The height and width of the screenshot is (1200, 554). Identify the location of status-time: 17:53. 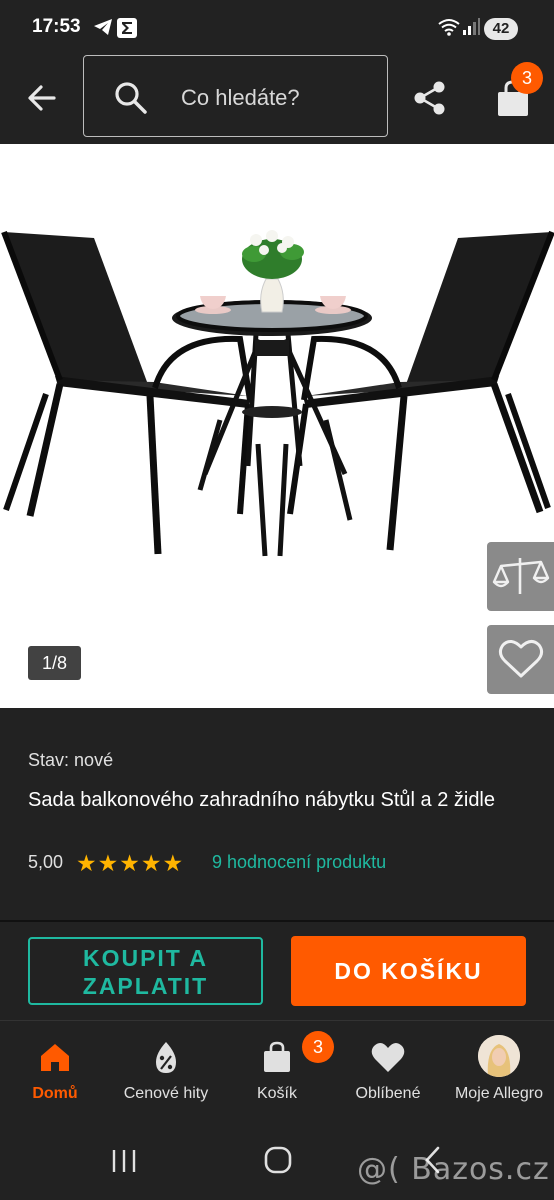
(56, 26).